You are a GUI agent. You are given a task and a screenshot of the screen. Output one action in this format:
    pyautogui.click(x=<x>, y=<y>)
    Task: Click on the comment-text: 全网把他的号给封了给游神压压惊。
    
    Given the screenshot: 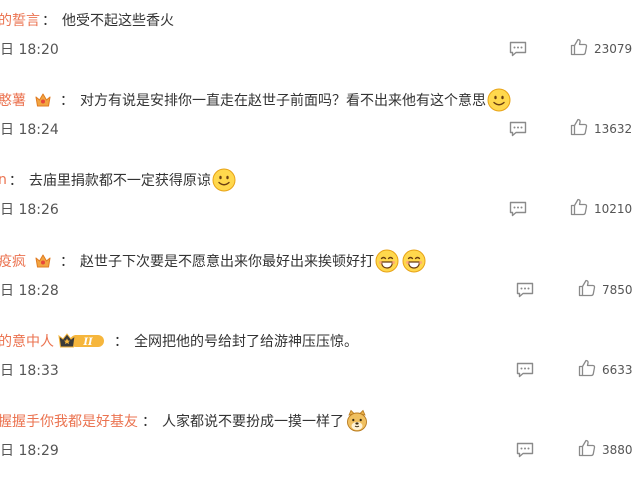 What is the action you would take?
    pyautogui.click(x=246, y=342)
    